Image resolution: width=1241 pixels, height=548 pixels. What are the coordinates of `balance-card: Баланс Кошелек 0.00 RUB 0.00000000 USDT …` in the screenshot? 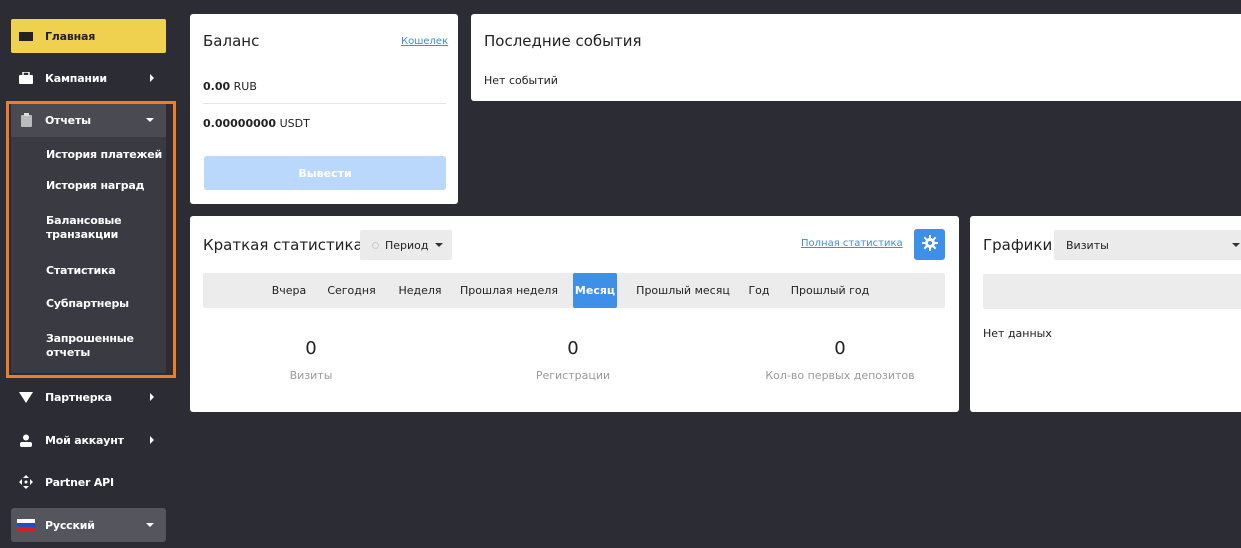 It's located at (324, 109).